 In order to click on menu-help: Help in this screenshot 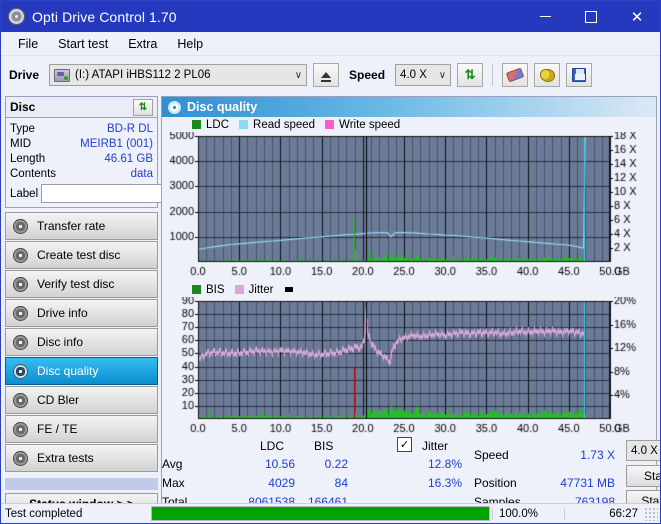, I will do `click(190, 44)`.